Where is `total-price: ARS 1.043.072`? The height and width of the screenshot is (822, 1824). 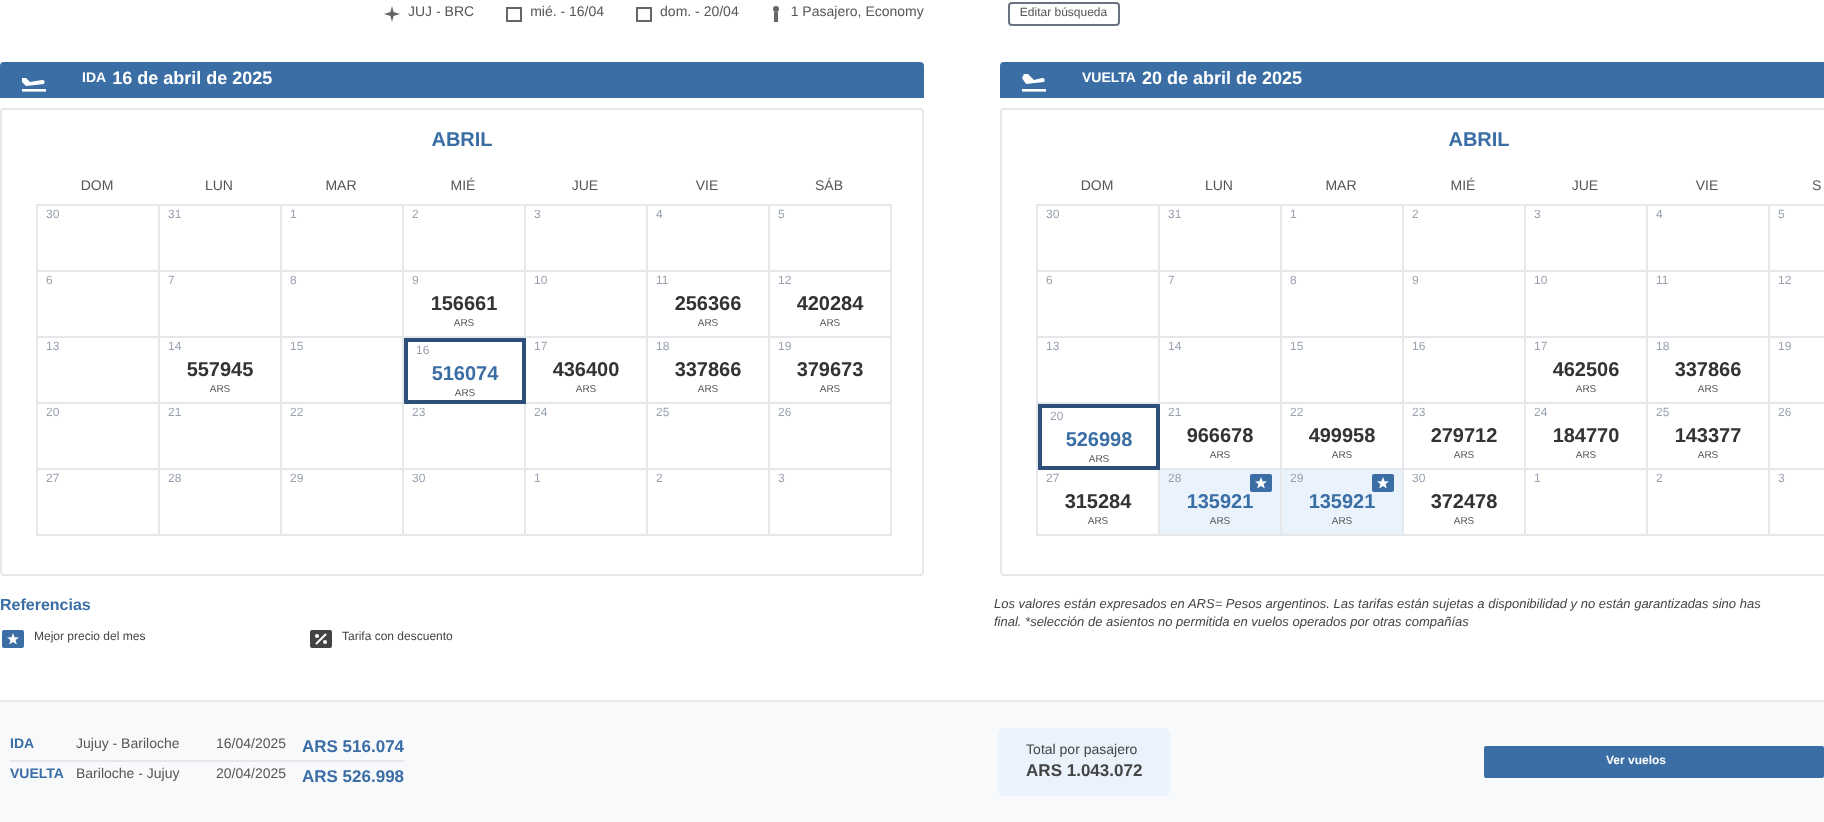
total-price: ARS 1.043.072 is located at coordinates (1085, 771).